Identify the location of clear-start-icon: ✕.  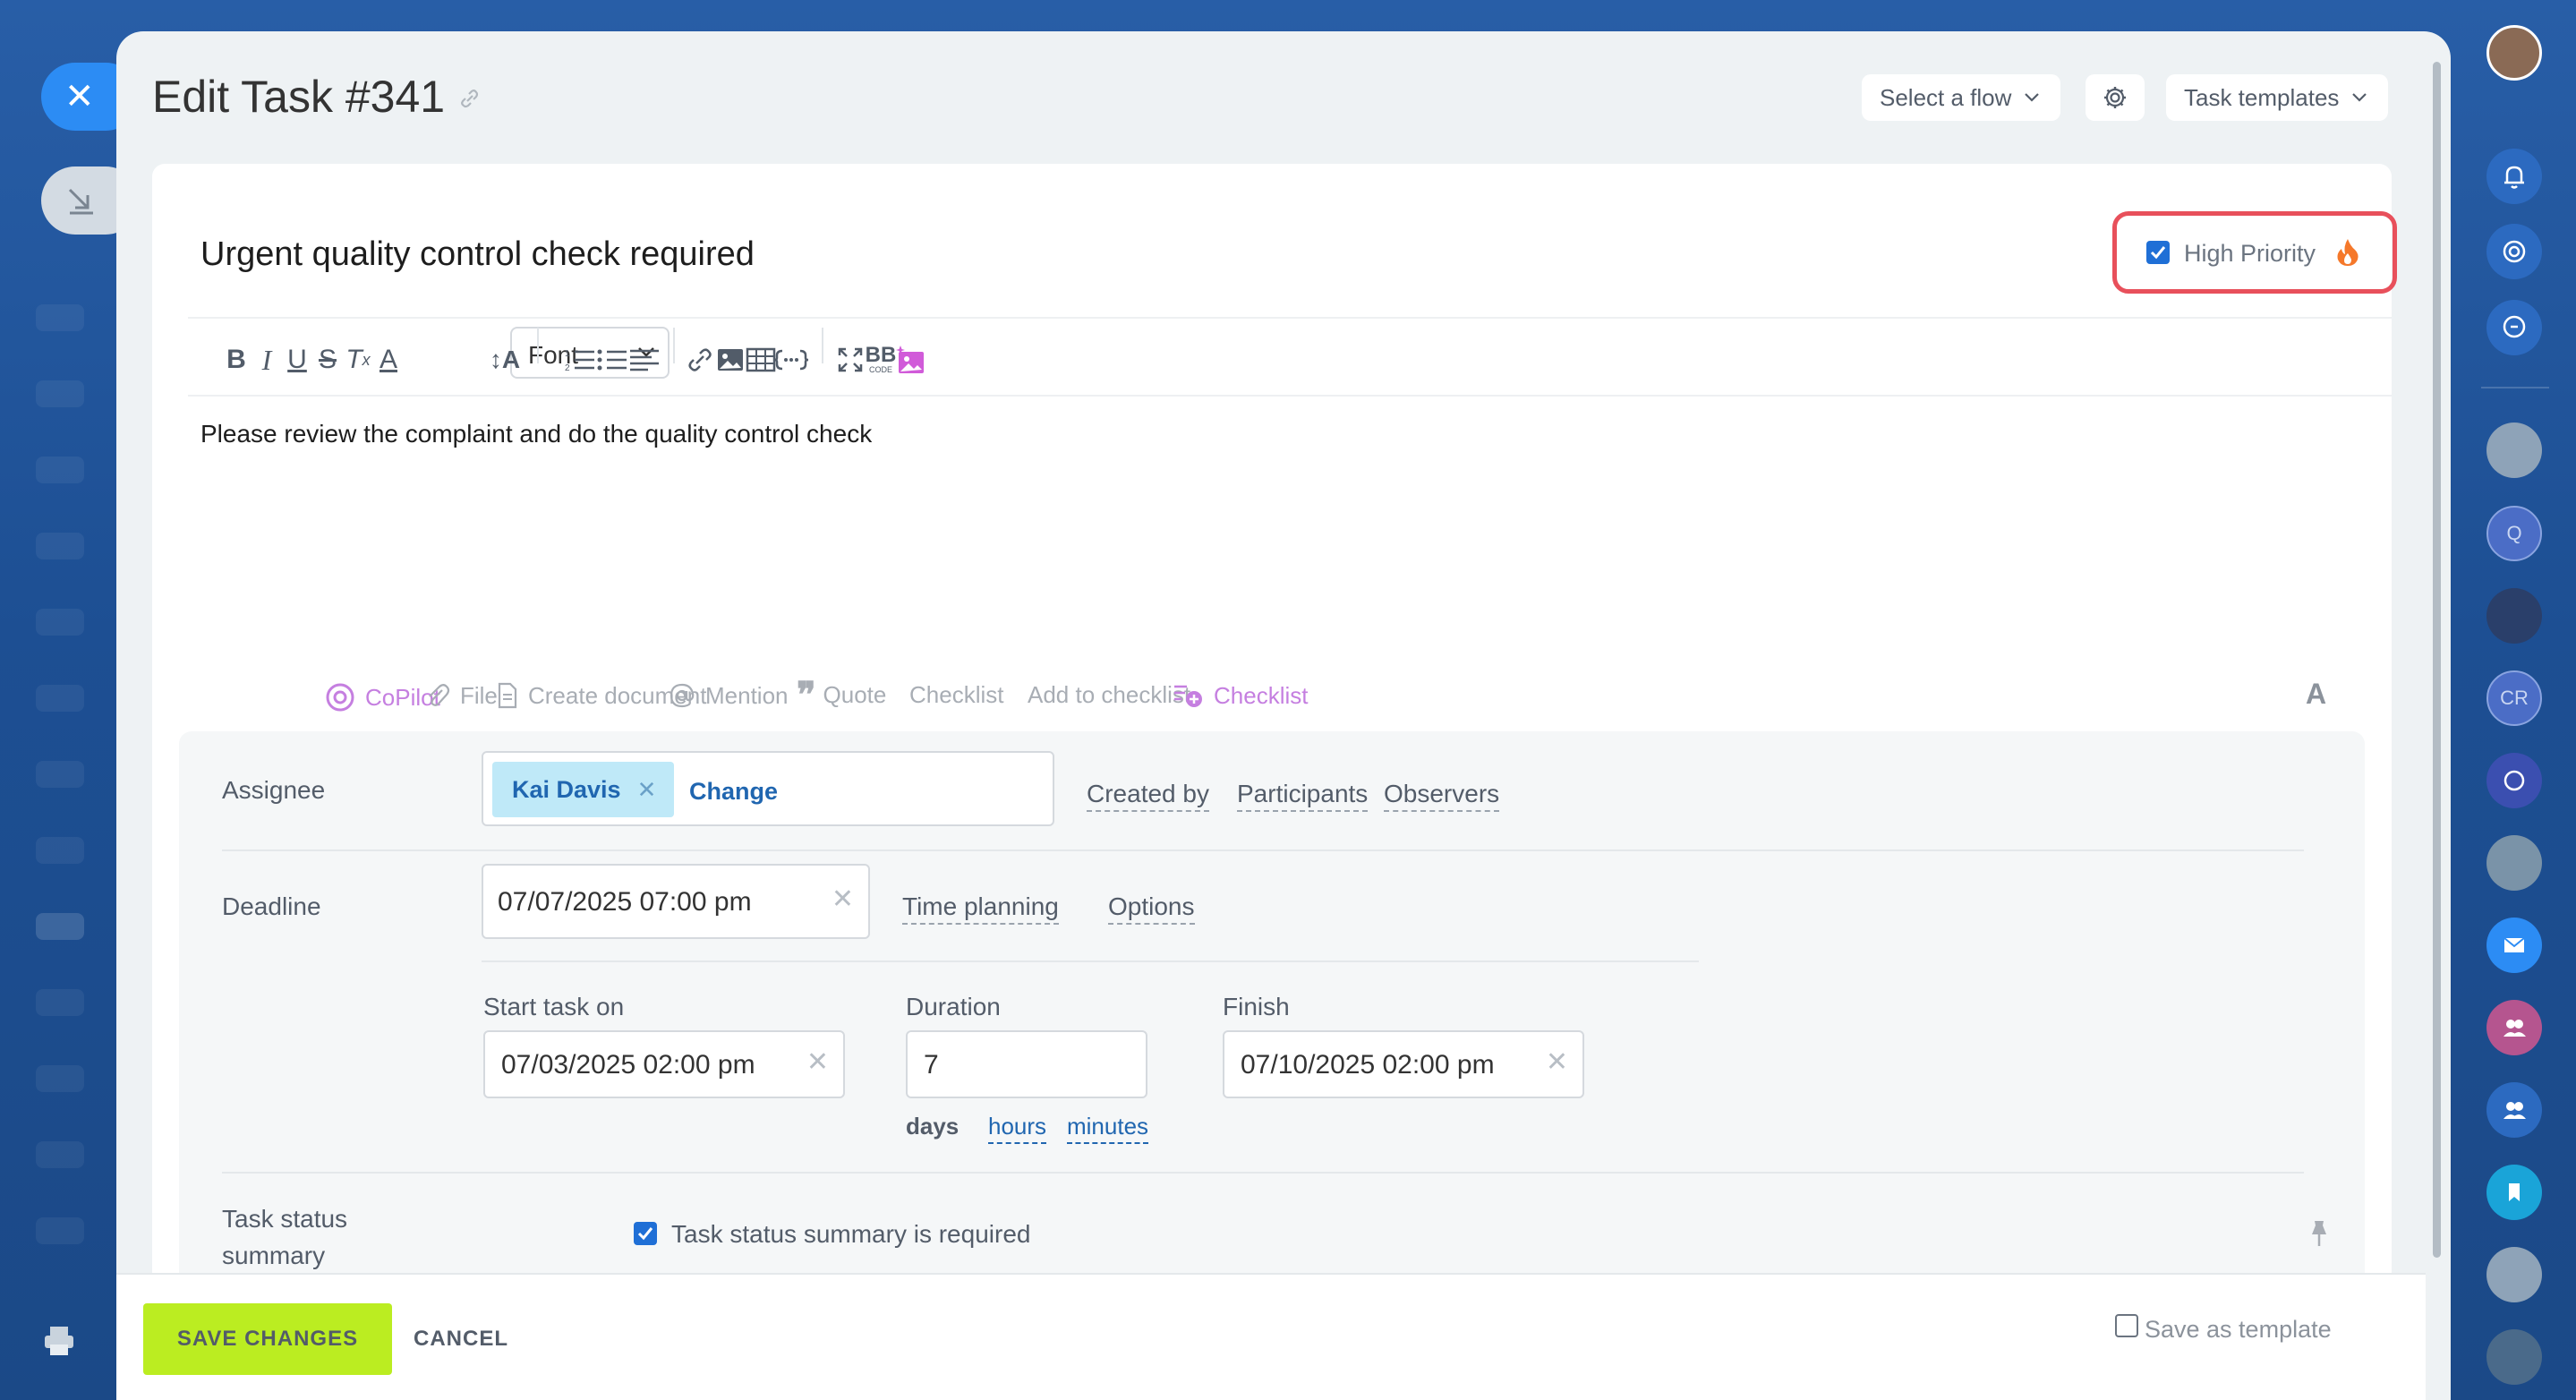
(817, 1062).